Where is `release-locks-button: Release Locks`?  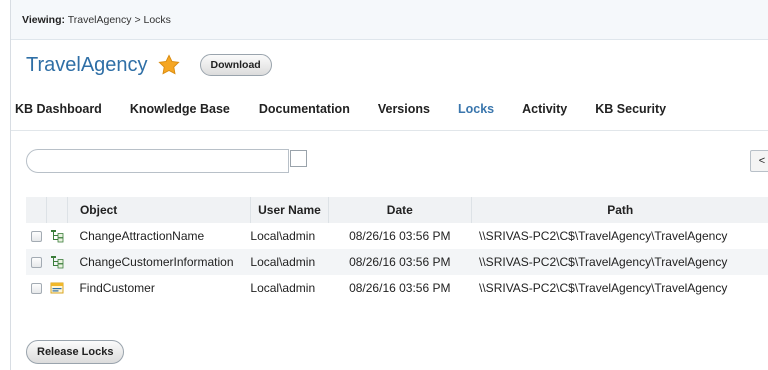
release-locks-button: Release Locks is located at coordinates (75, 352).